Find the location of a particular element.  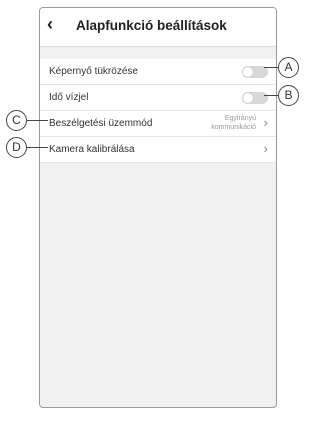

callout-leader-b is located at coordinates (271, 95).